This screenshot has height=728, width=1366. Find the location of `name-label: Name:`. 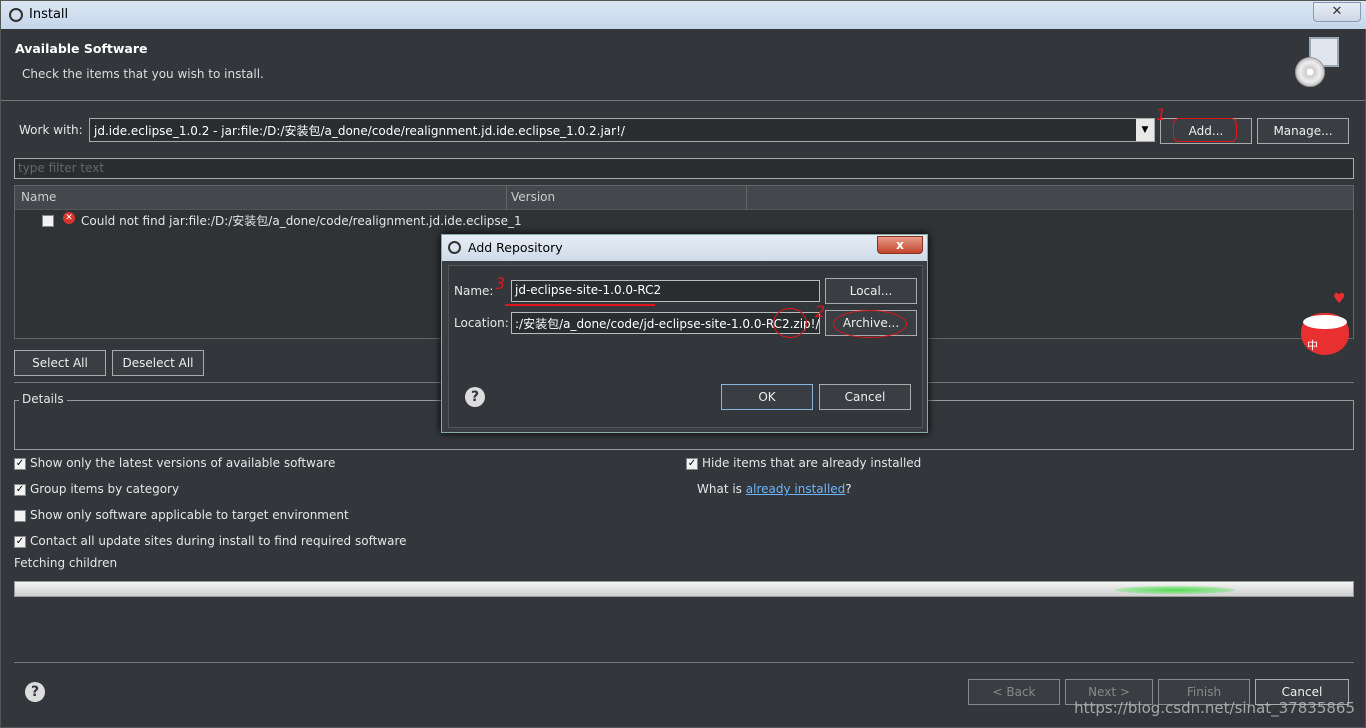

name-label: Name: is located at coordinates (474, 291).